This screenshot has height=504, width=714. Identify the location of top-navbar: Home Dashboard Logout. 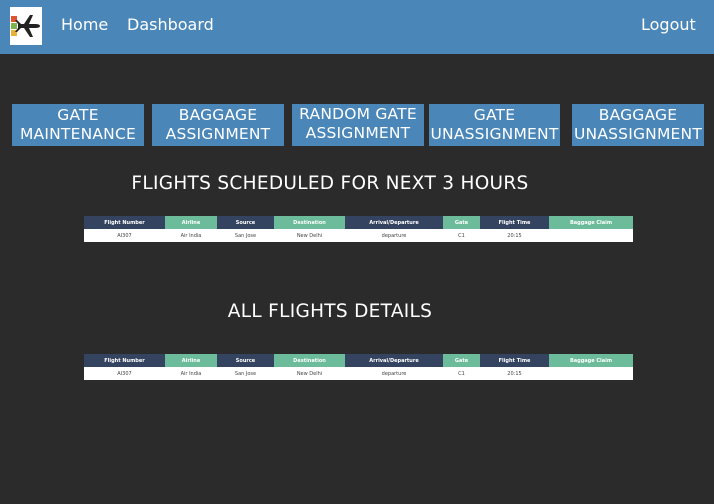
(357, 27).